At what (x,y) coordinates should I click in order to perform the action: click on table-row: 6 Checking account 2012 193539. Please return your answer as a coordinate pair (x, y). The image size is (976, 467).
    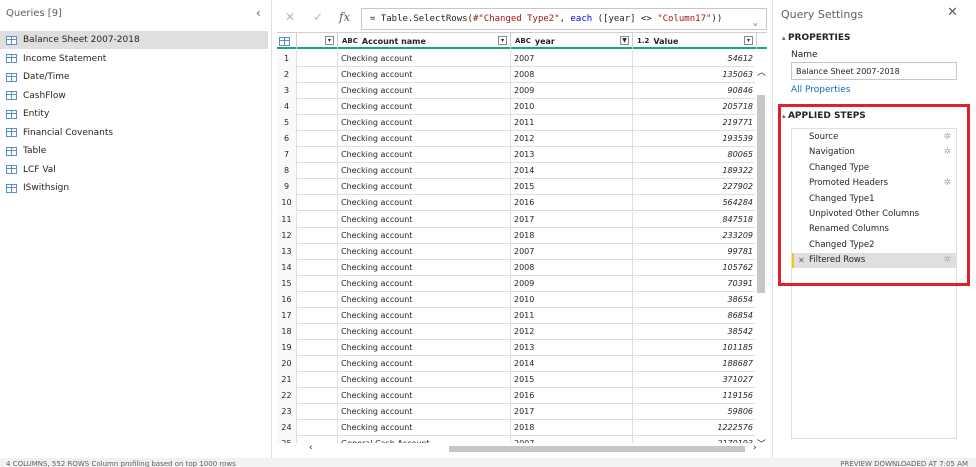
    Looking at the image, I should click on (517, 139).